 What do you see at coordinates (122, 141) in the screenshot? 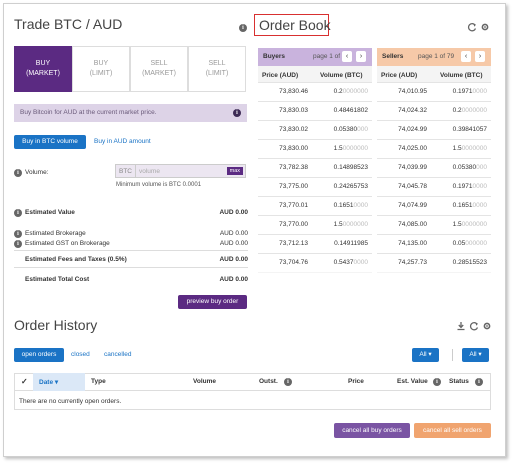
I see `buy-aud-amount-link: Buy in AUD amount` at bounding box center [122, 141].